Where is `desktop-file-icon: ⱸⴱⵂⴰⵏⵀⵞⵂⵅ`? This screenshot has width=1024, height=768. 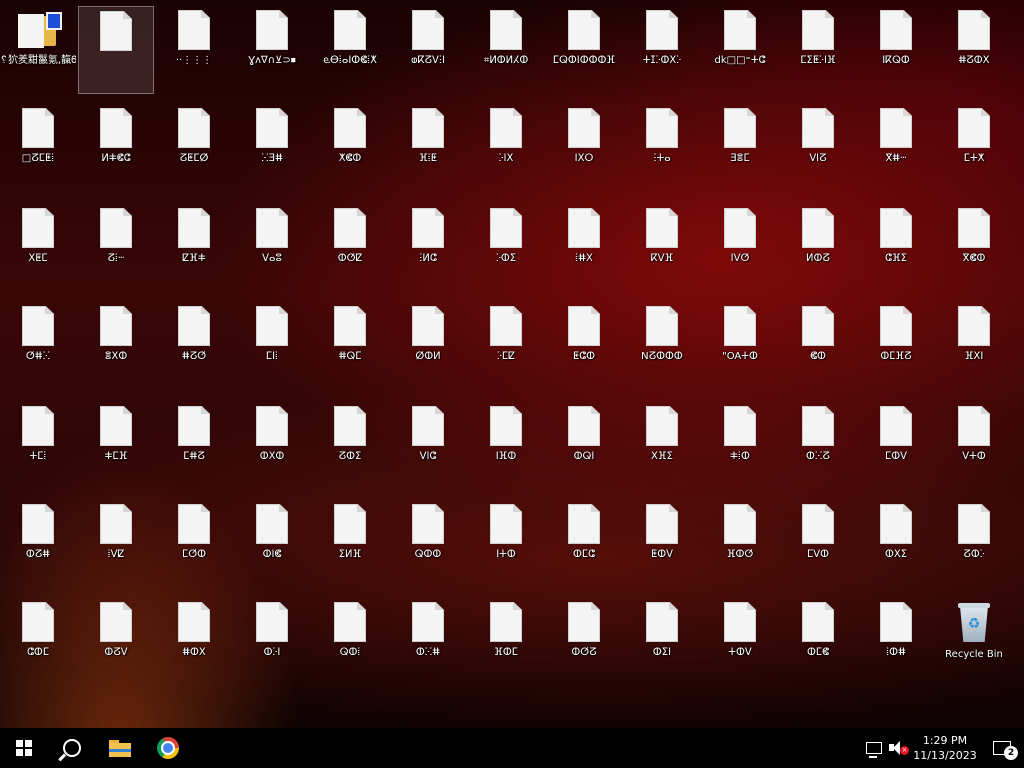
desktop-file-icon: ⱸⴱⵂⴰⵏⵀⵞⵂⵅ is located at coordinates (350, 50).